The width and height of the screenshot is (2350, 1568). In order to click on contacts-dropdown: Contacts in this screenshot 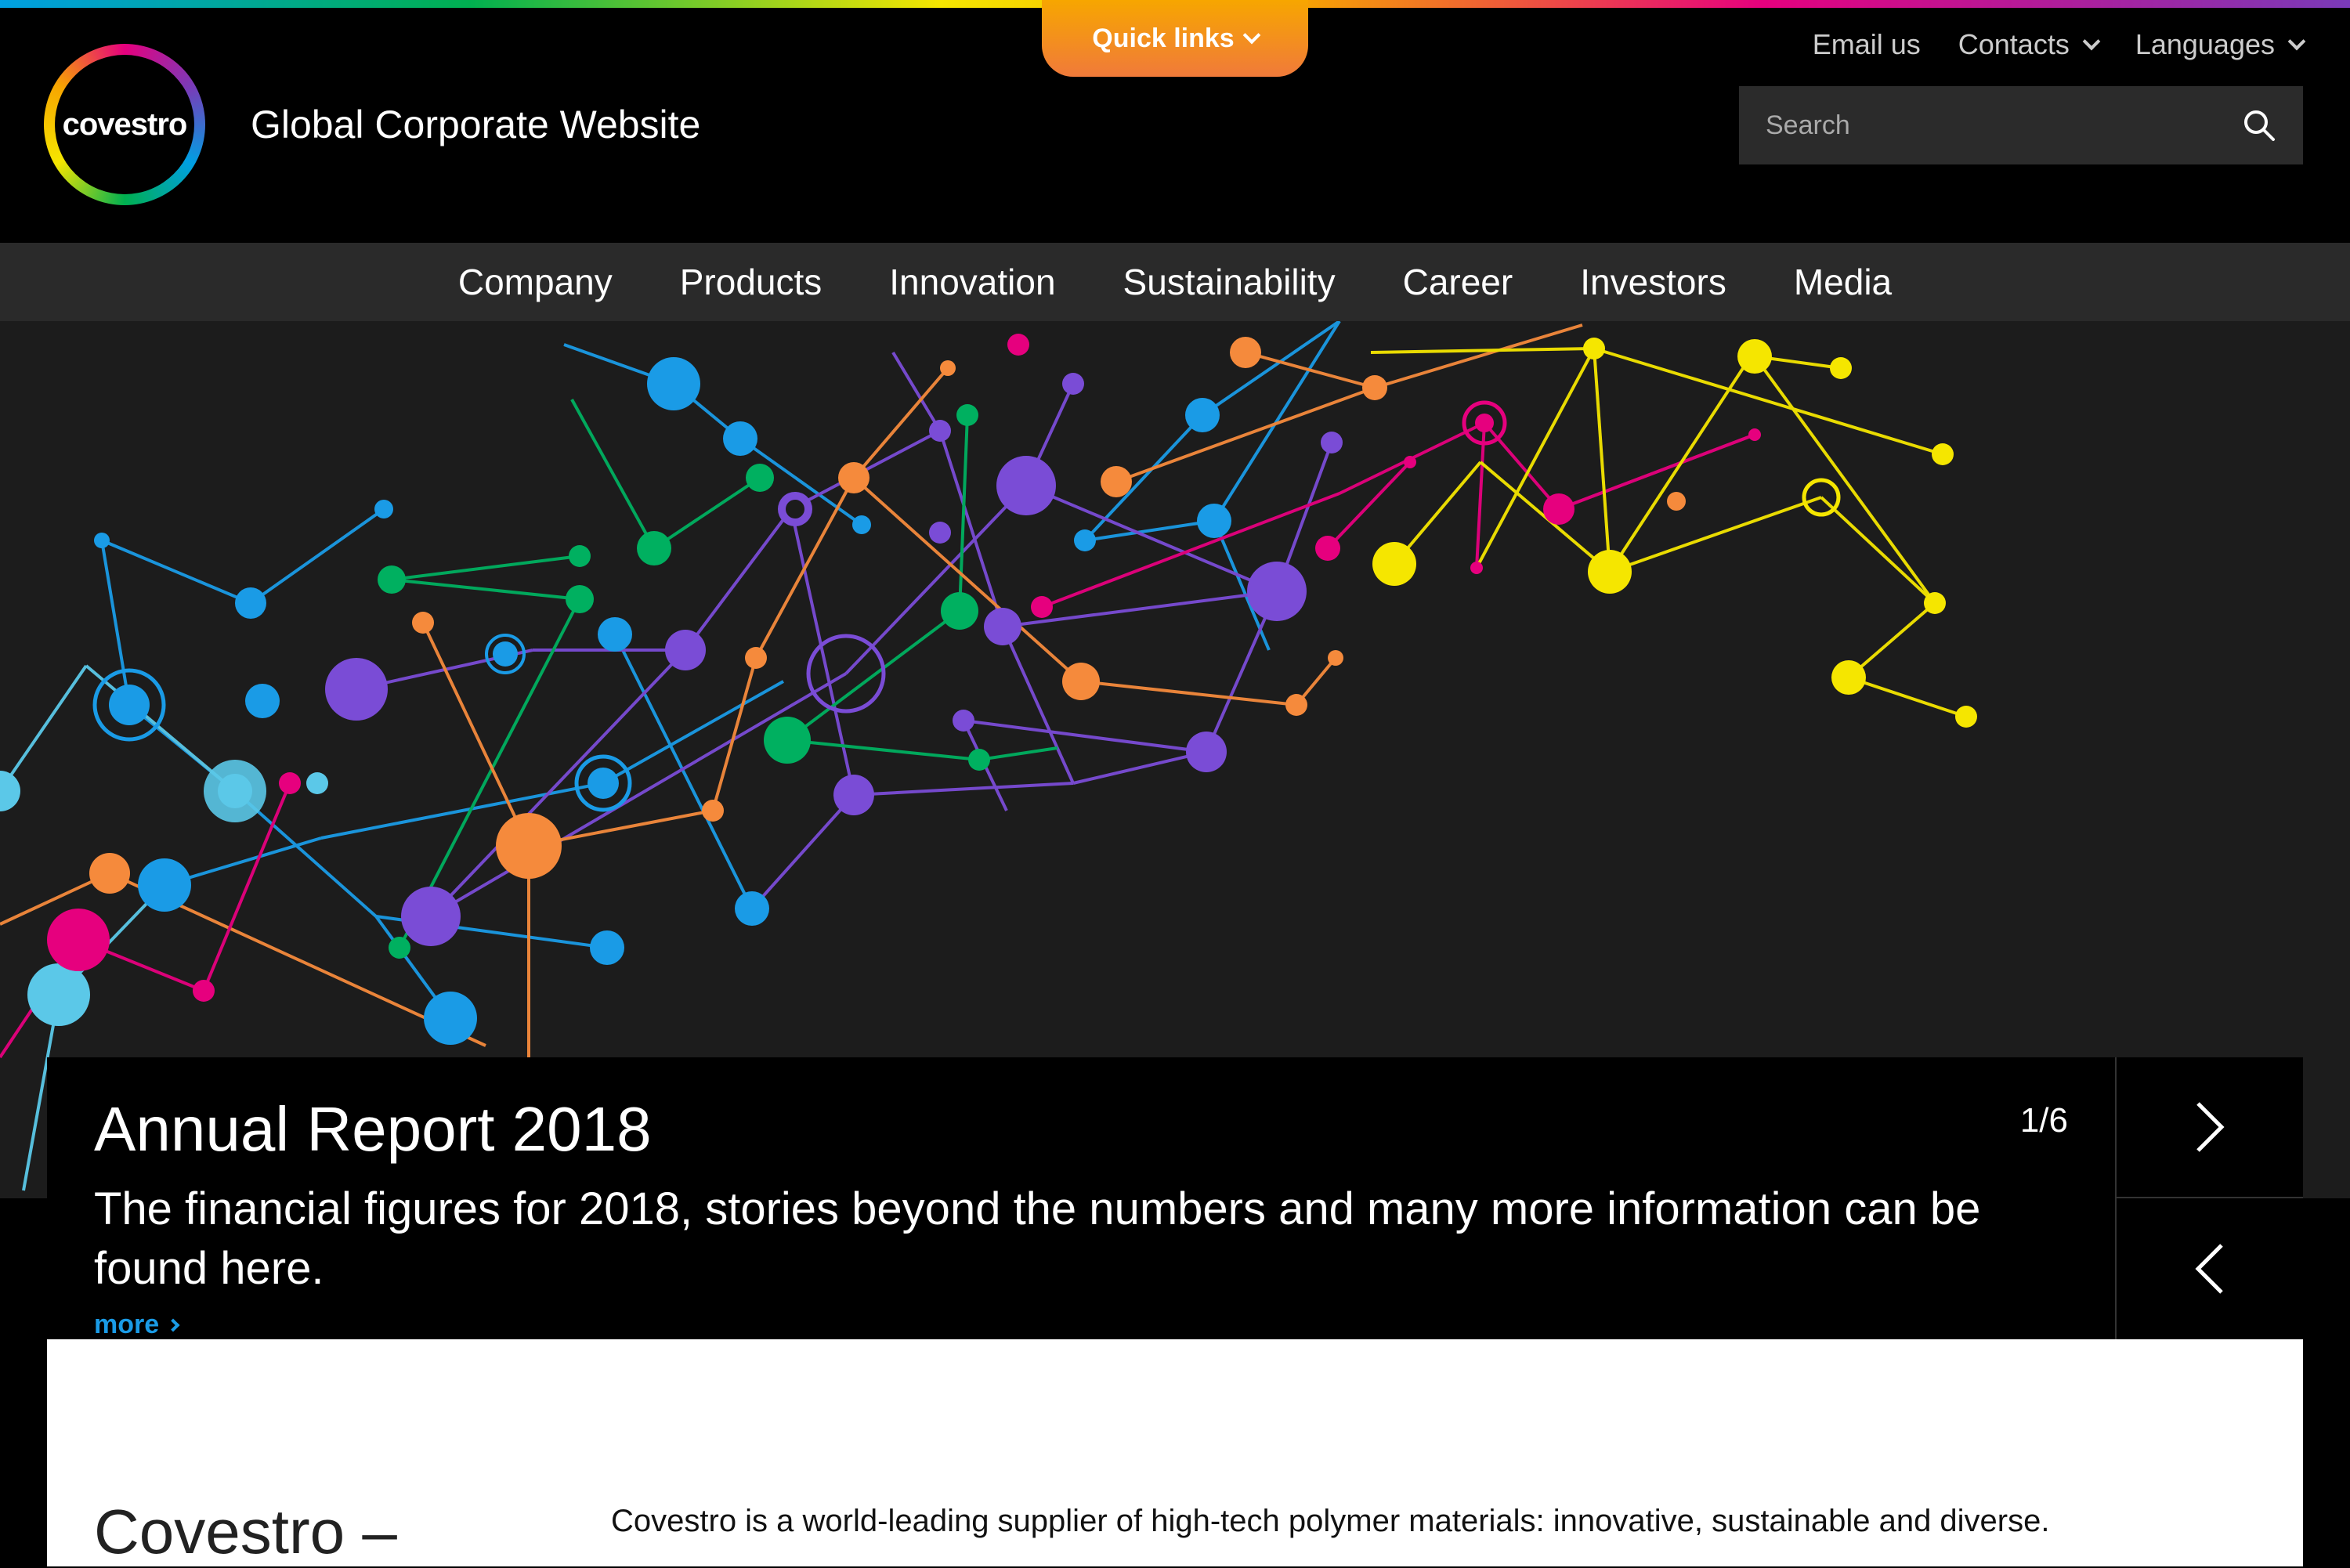, I will do `click(2030, 44)`.